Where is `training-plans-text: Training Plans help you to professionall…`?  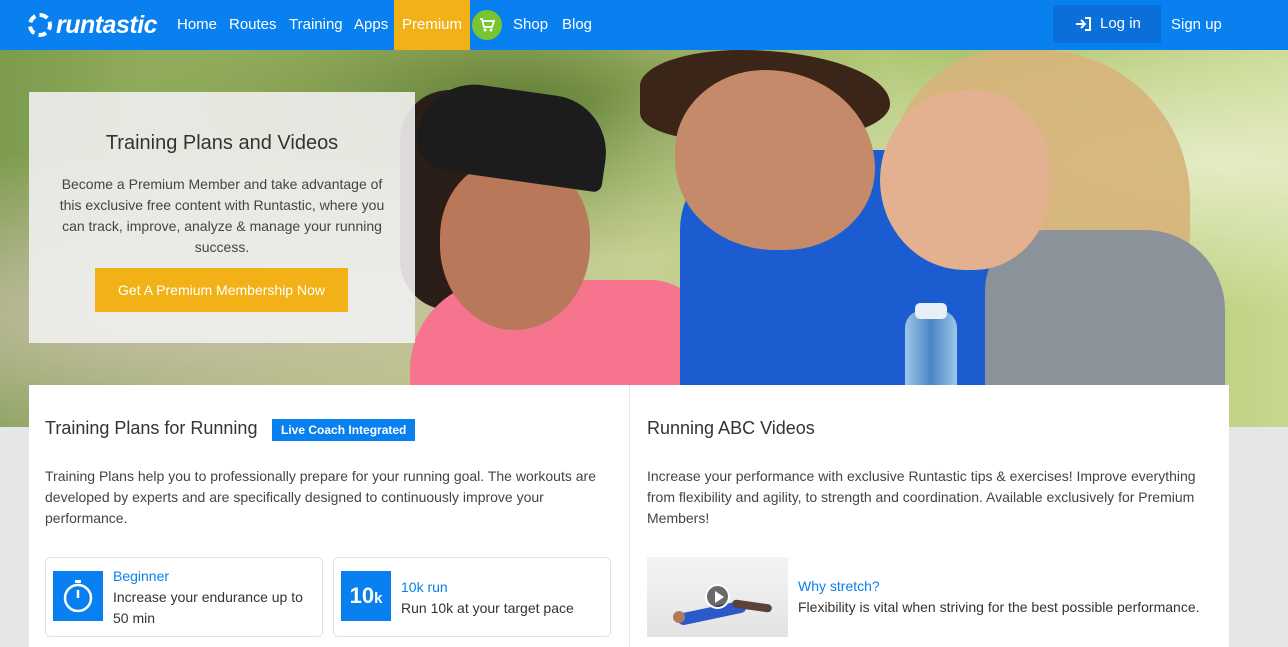 training-plans-text: Training Plans help you to professionall… is located at coordinates (320, 497).